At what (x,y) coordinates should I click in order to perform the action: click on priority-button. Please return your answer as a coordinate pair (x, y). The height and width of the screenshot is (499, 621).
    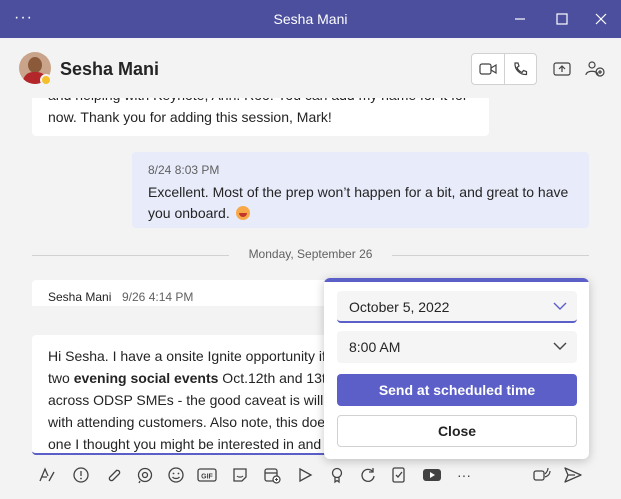
    Looking at the image, I should click on (81, 475).